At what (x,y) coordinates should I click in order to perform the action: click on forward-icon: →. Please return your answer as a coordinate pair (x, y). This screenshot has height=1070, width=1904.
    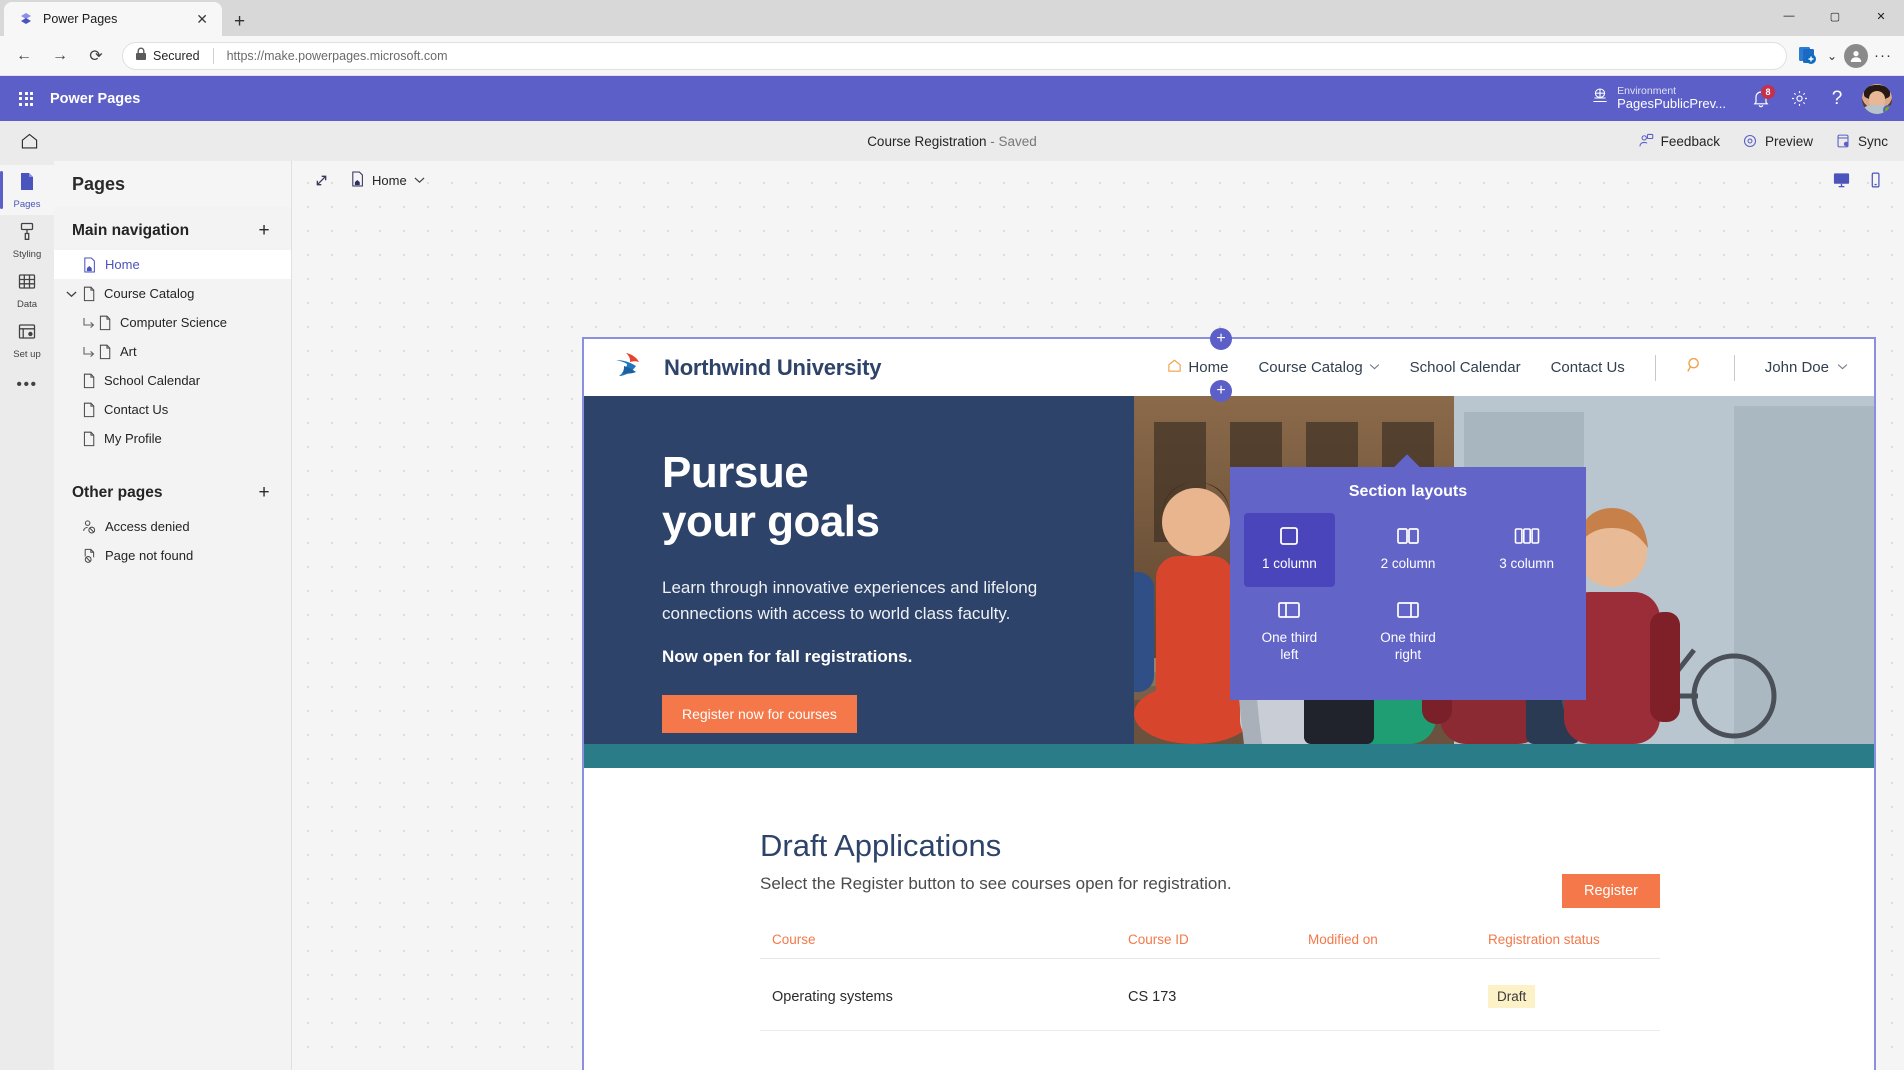
    Looking at the image, I should click on (60, 56).